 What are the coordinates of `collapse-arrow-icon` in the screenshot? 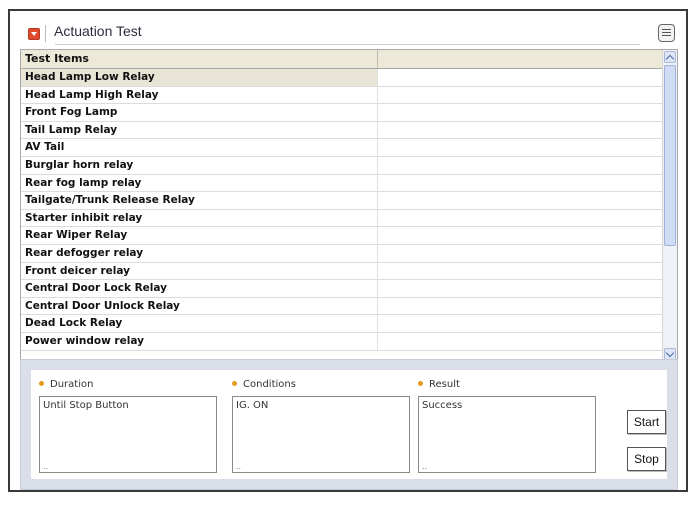 It's located at (34, 34).